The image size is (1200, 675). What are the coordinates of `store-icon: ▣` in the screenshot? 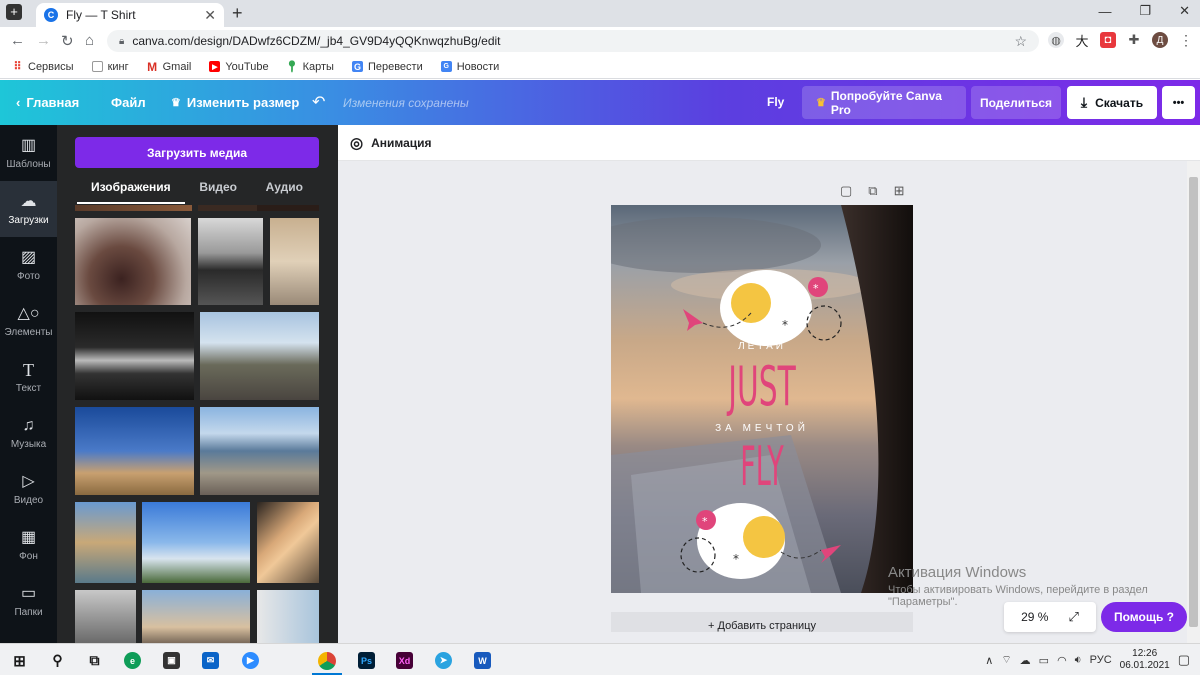 It's located at (171, 660).